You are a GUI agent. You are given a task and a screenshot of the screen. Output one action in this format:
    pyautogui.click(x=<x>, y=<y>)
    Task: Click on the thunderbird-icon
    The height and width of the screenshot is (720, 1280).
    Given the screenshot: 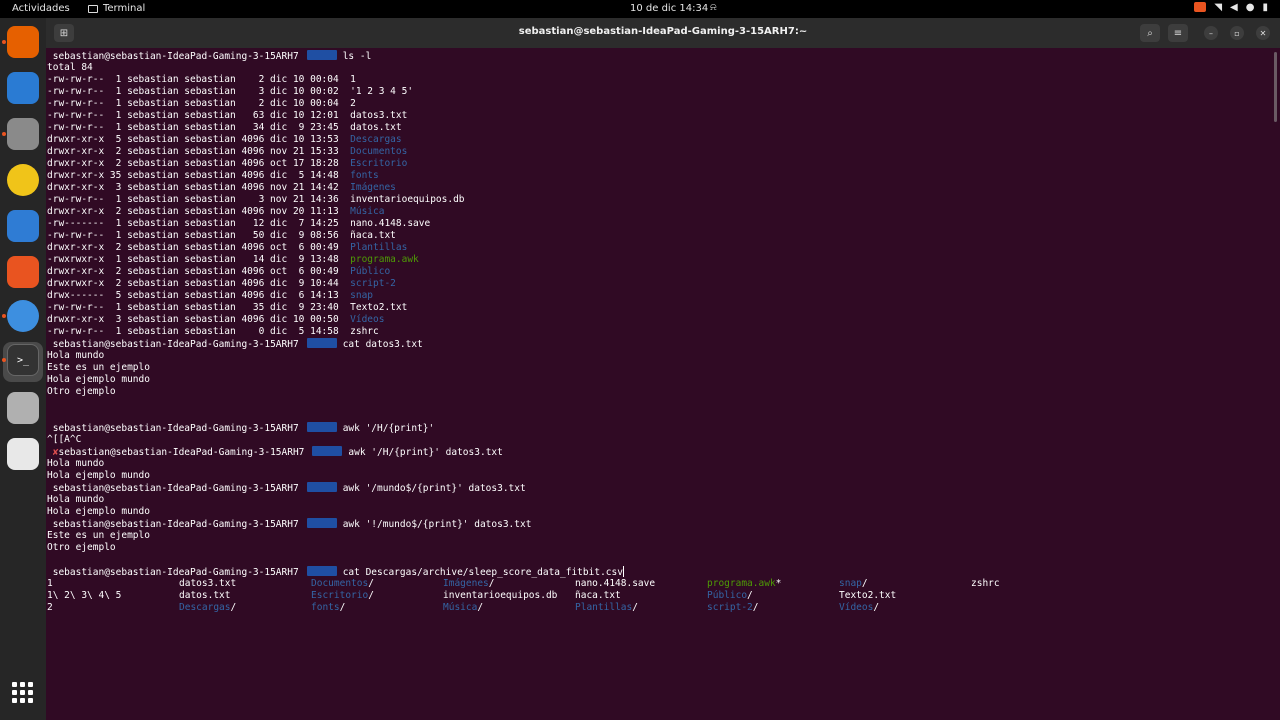 What is the action you would take?
    pyautogui.click(x=23, y=88)
    